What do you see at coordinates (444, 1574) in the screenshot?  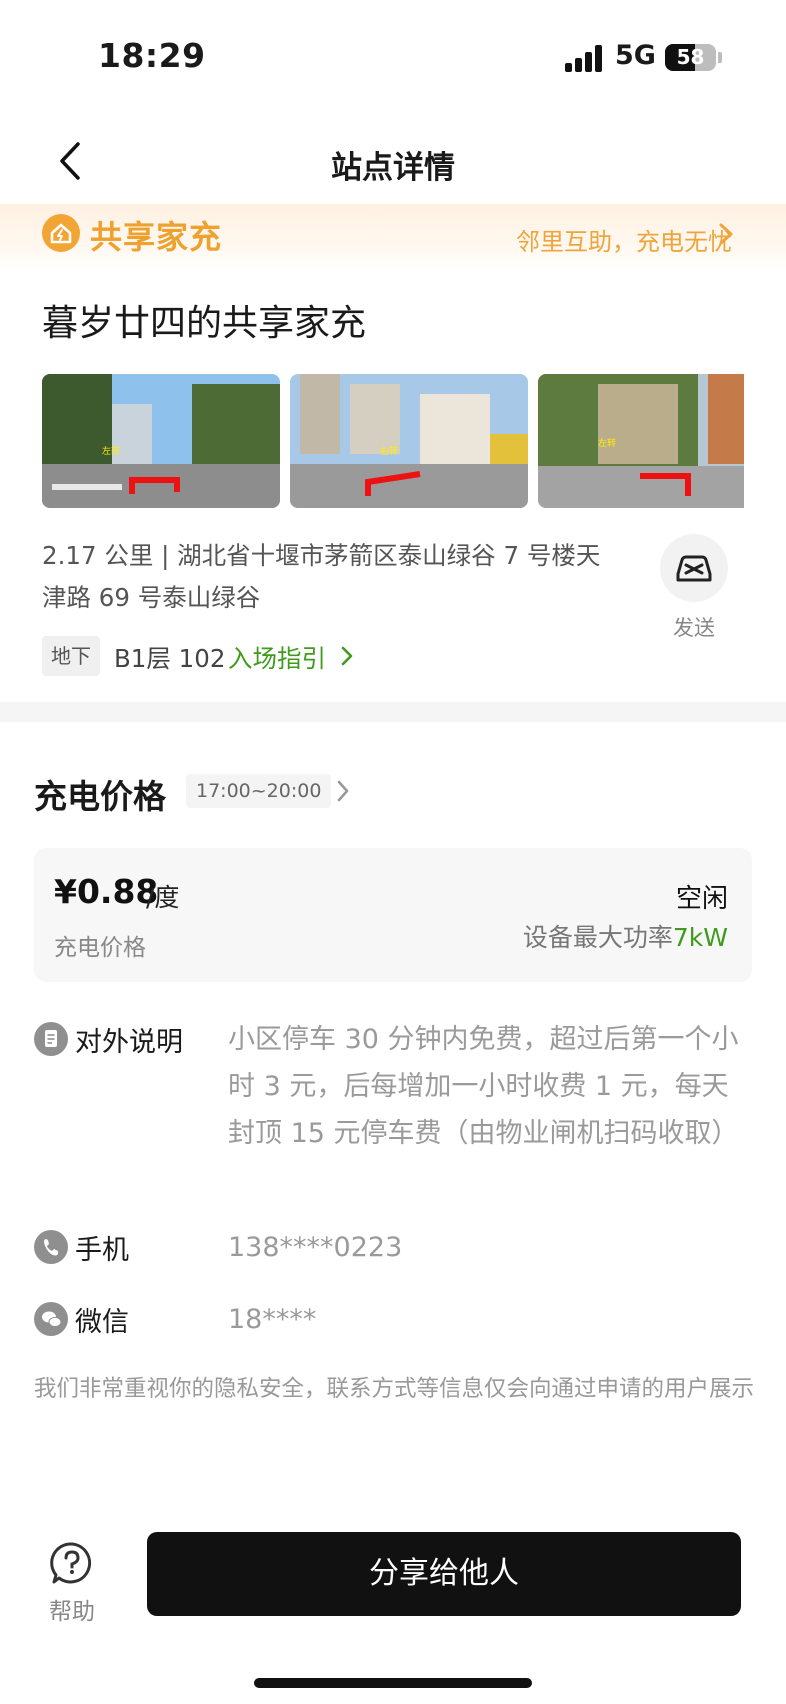 I see `share-button: 分享给他人` at bounding box center [444, 1574].